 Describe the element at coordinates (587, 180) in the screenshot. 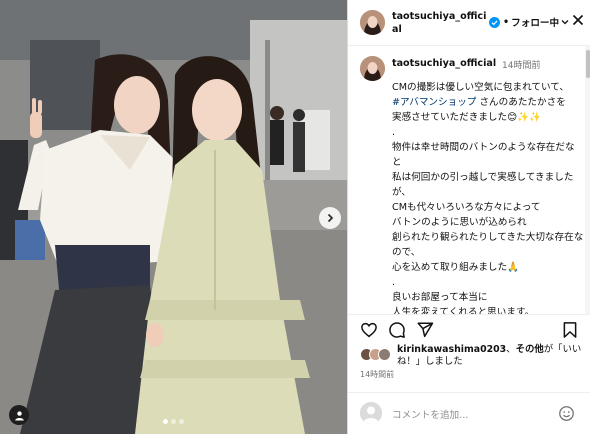

I see `caption-scrollbar` at that location.